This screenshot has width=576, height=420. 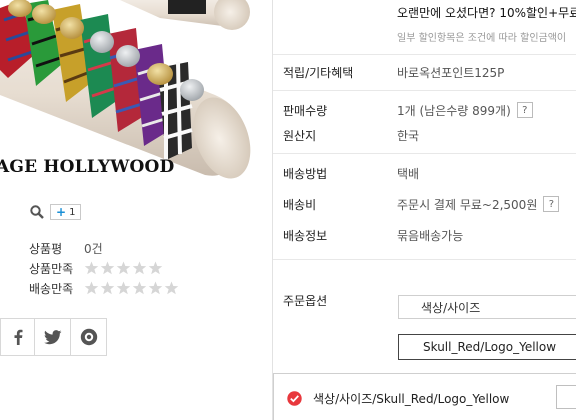 I want to click on kakaostory-icon, so click(x=88, y=337).